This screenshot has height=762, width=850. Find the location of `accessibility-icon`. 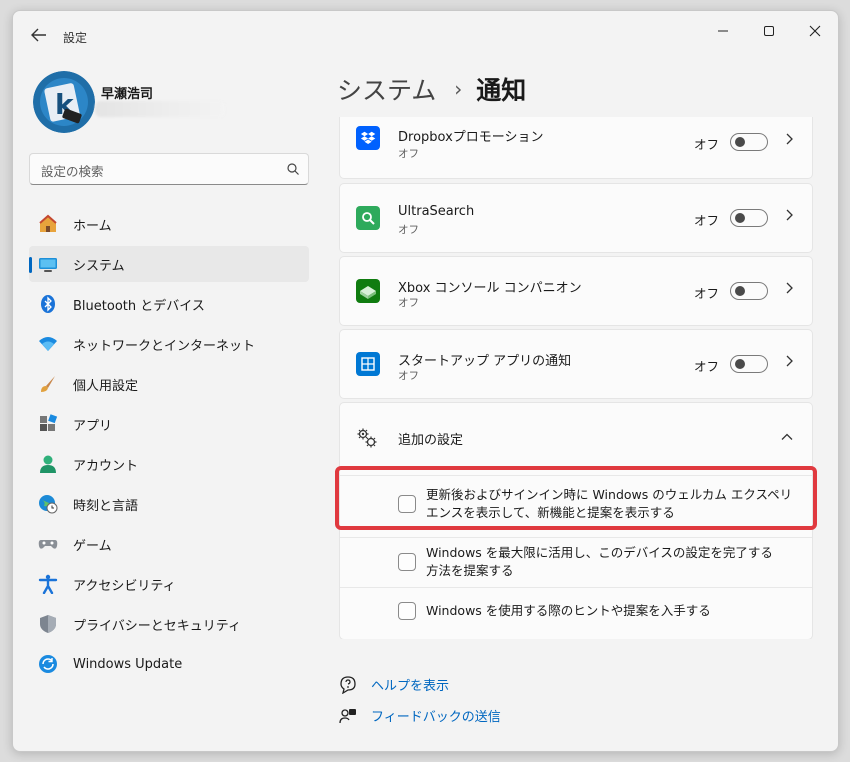

accessibility-icon is located at coordinates (48, 584).